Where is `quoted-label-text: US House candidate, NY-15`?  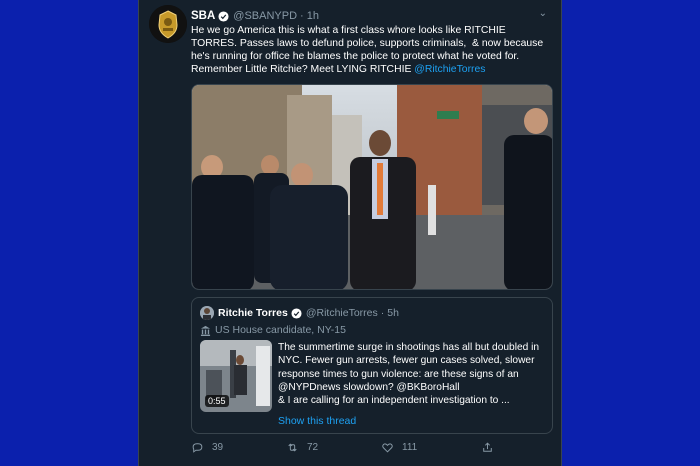 quoted-label-text: US House candidate, NY-15 is located at coordinates (280, 330).